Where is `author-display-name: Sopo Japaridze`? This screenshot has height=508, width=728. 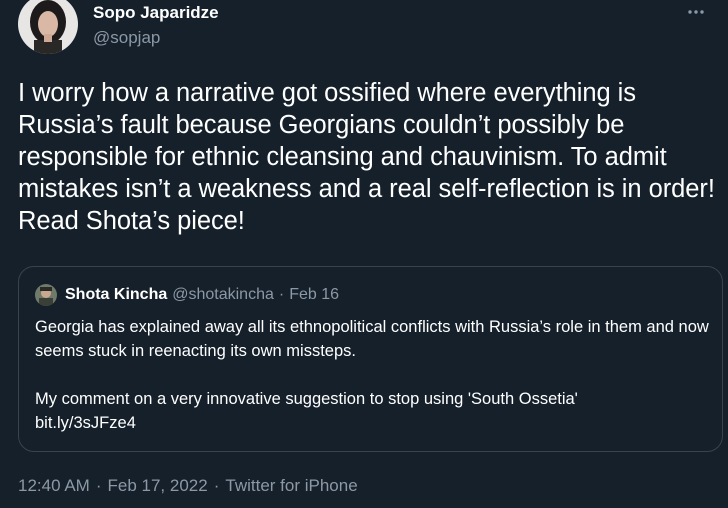 author-display-name: Sopo Japaridze is located at coordinates (156, 13).